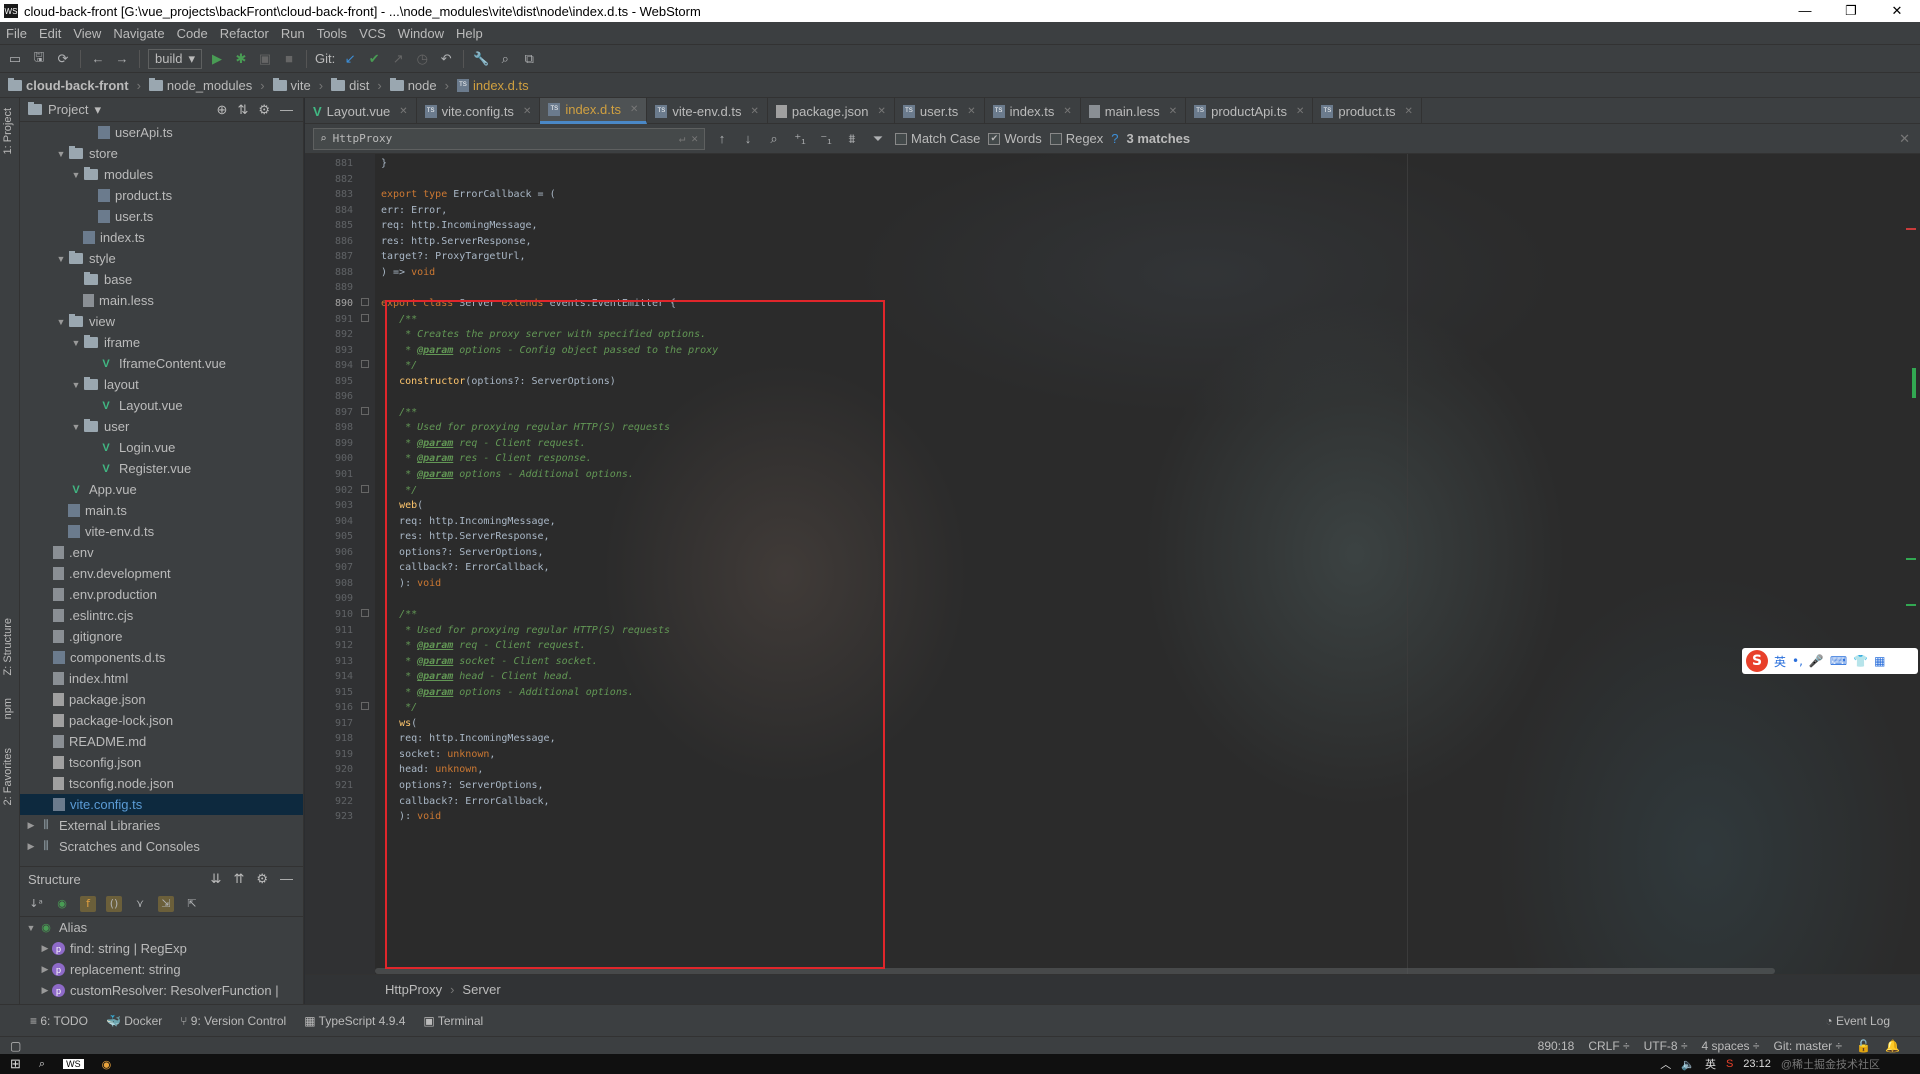  What do you see at coordinates (1909, 139) in the screenshot?
I see `close-icon: ✕` at bounding box center [1909, 139].